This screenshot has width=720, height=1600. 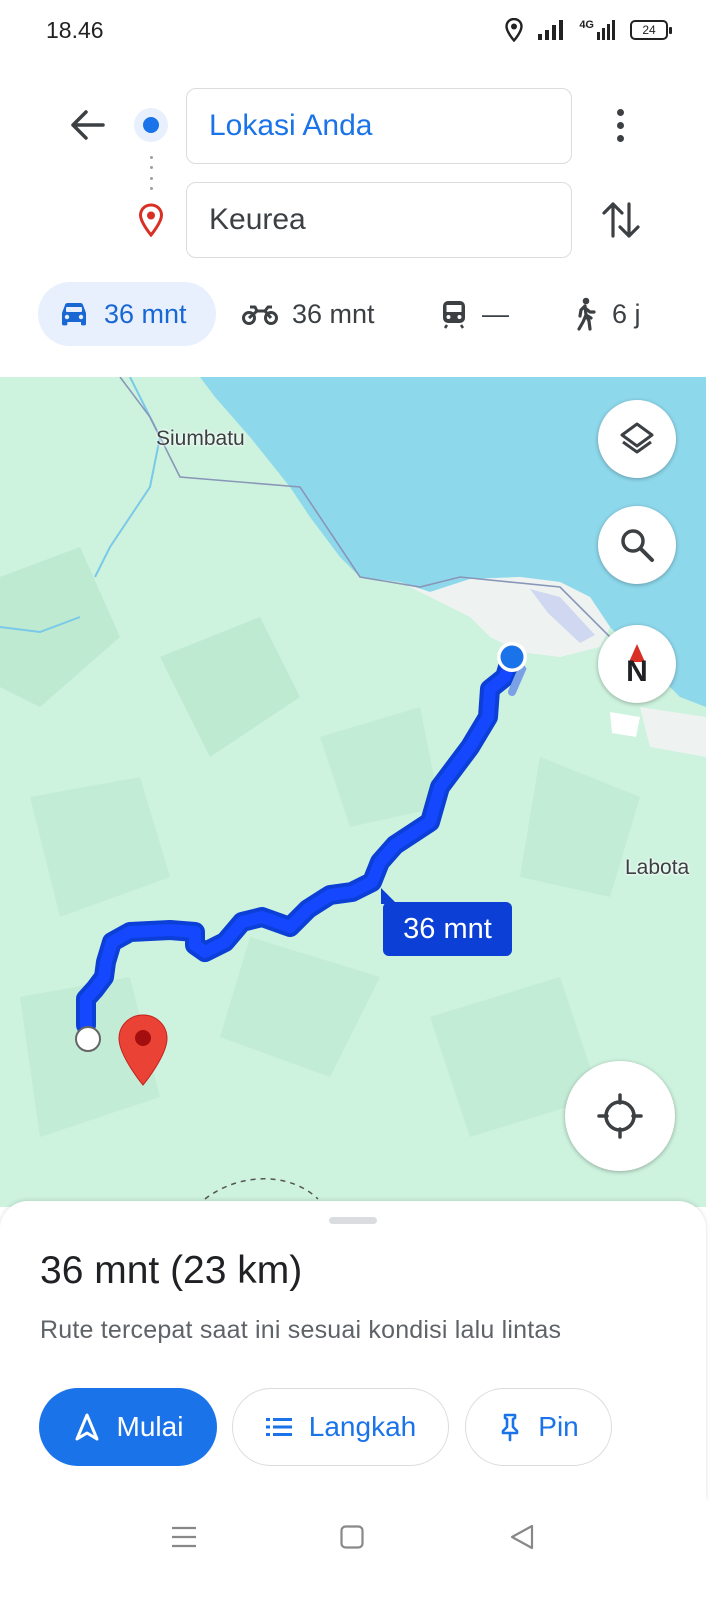 What do you see at coordinates (75, 30) in the screenshot?
I see `status-time: 18.46` at bounding box center [75, 30].